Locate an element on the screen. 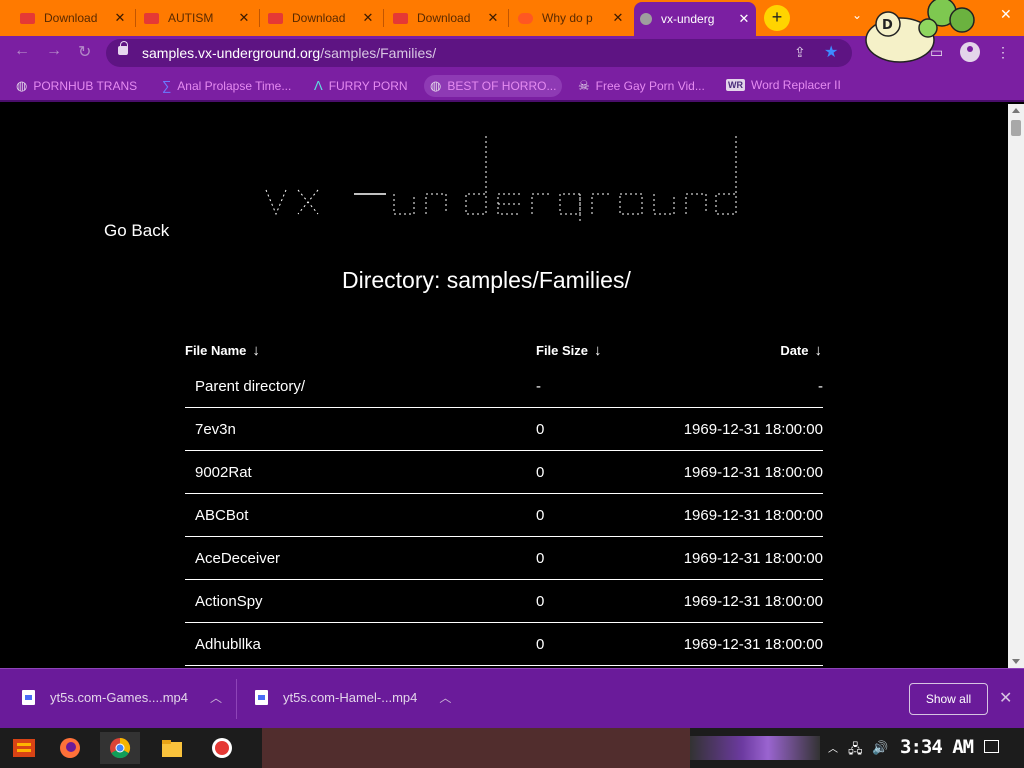 This screenshot has width=1024, height=768. file-name-link: ActionSpy is located at coordinates (229, 601).